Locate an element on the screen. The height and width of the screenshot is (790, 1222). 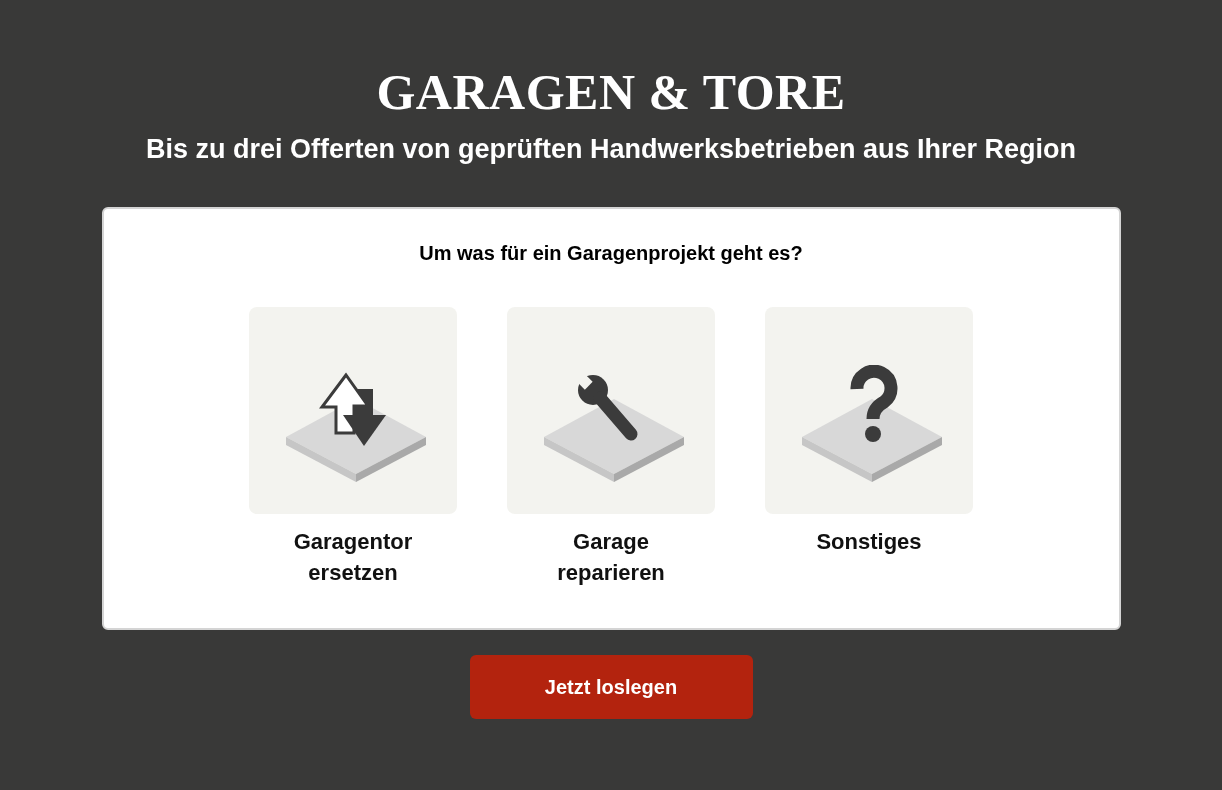
page-title: GARAGEN & TORE is located at coordinates (611, 92).